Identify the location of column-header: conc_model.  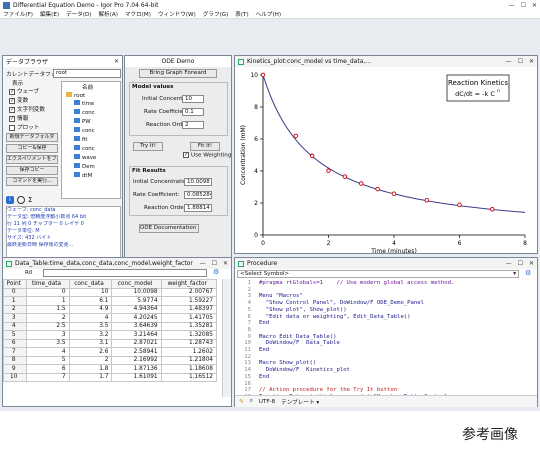
(136, 284).